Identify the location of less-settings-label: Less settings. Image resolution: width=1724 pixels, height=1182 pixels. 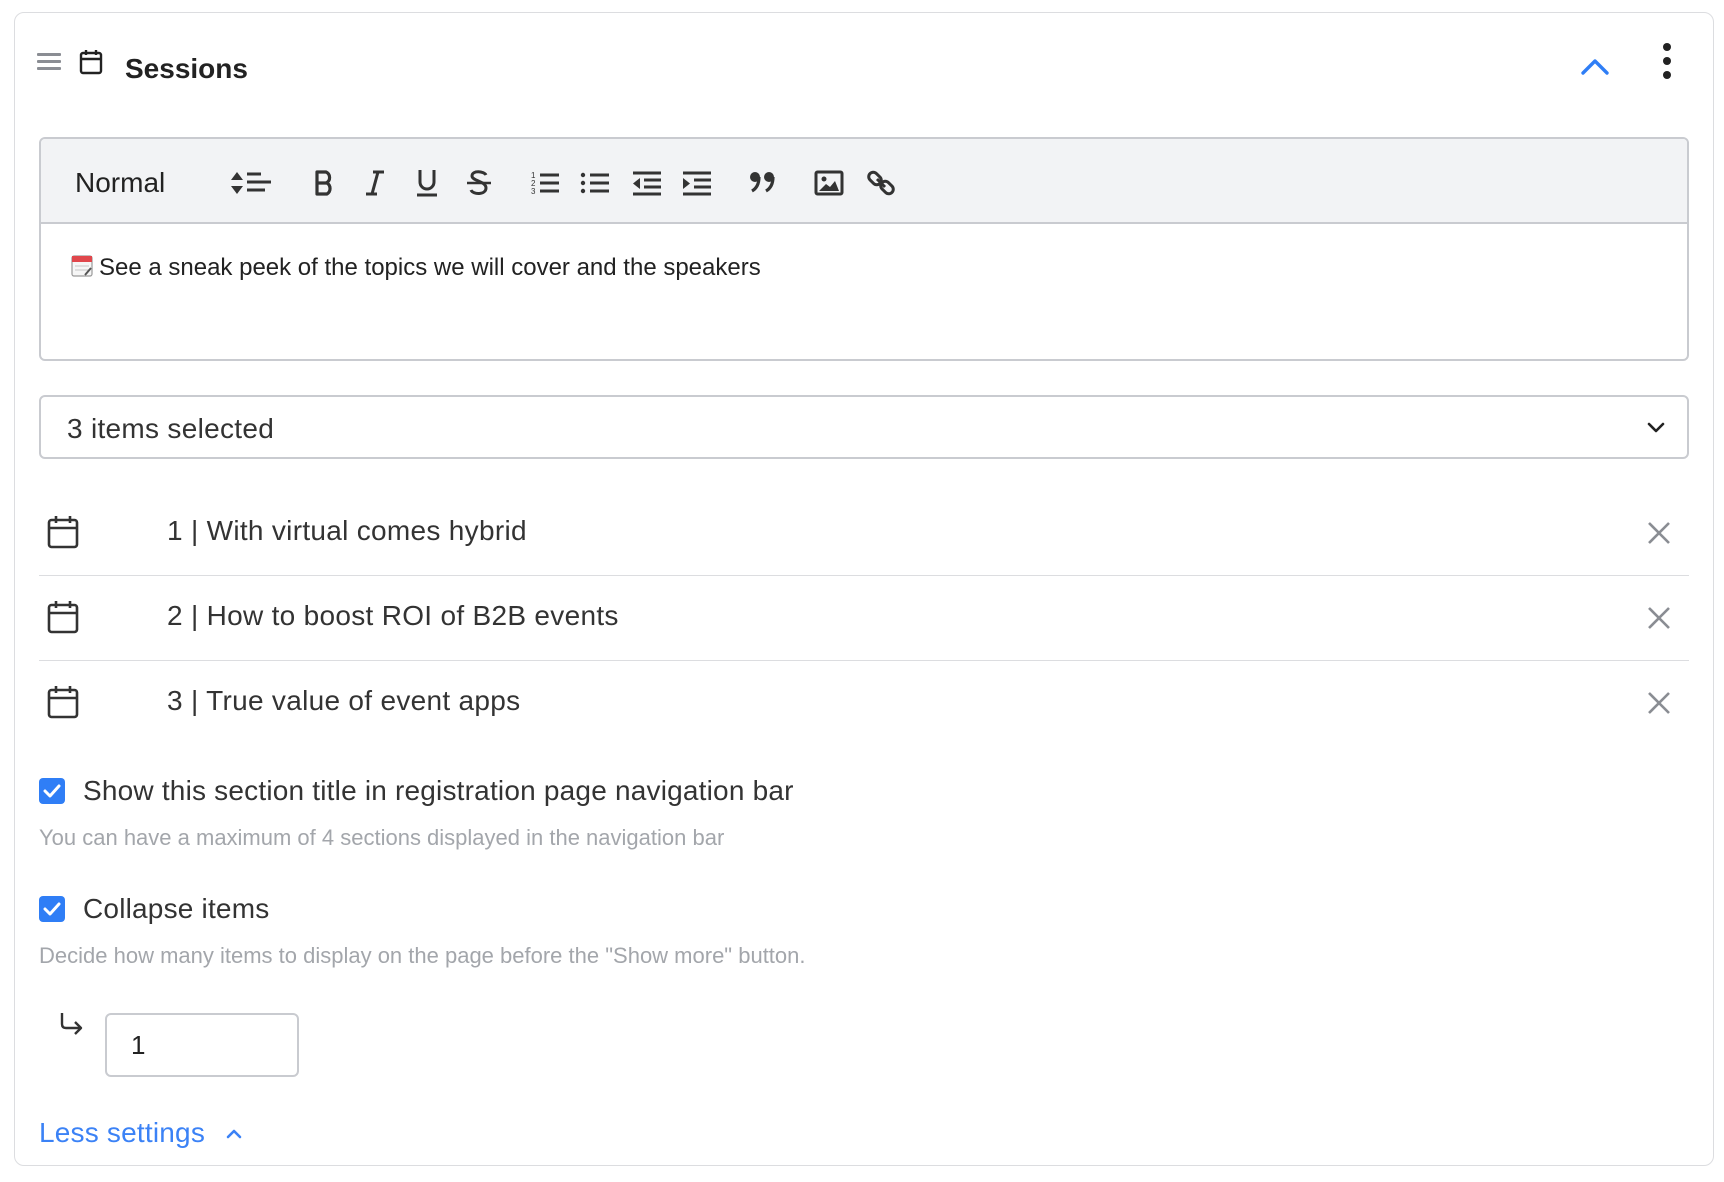
(122, 1132).